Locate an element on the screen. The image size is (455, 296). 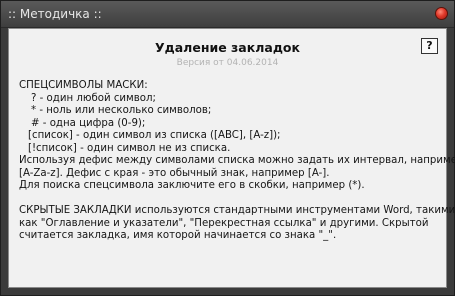
text-line: # - одна цифра (0-9); is located at coordinates (88, 123).